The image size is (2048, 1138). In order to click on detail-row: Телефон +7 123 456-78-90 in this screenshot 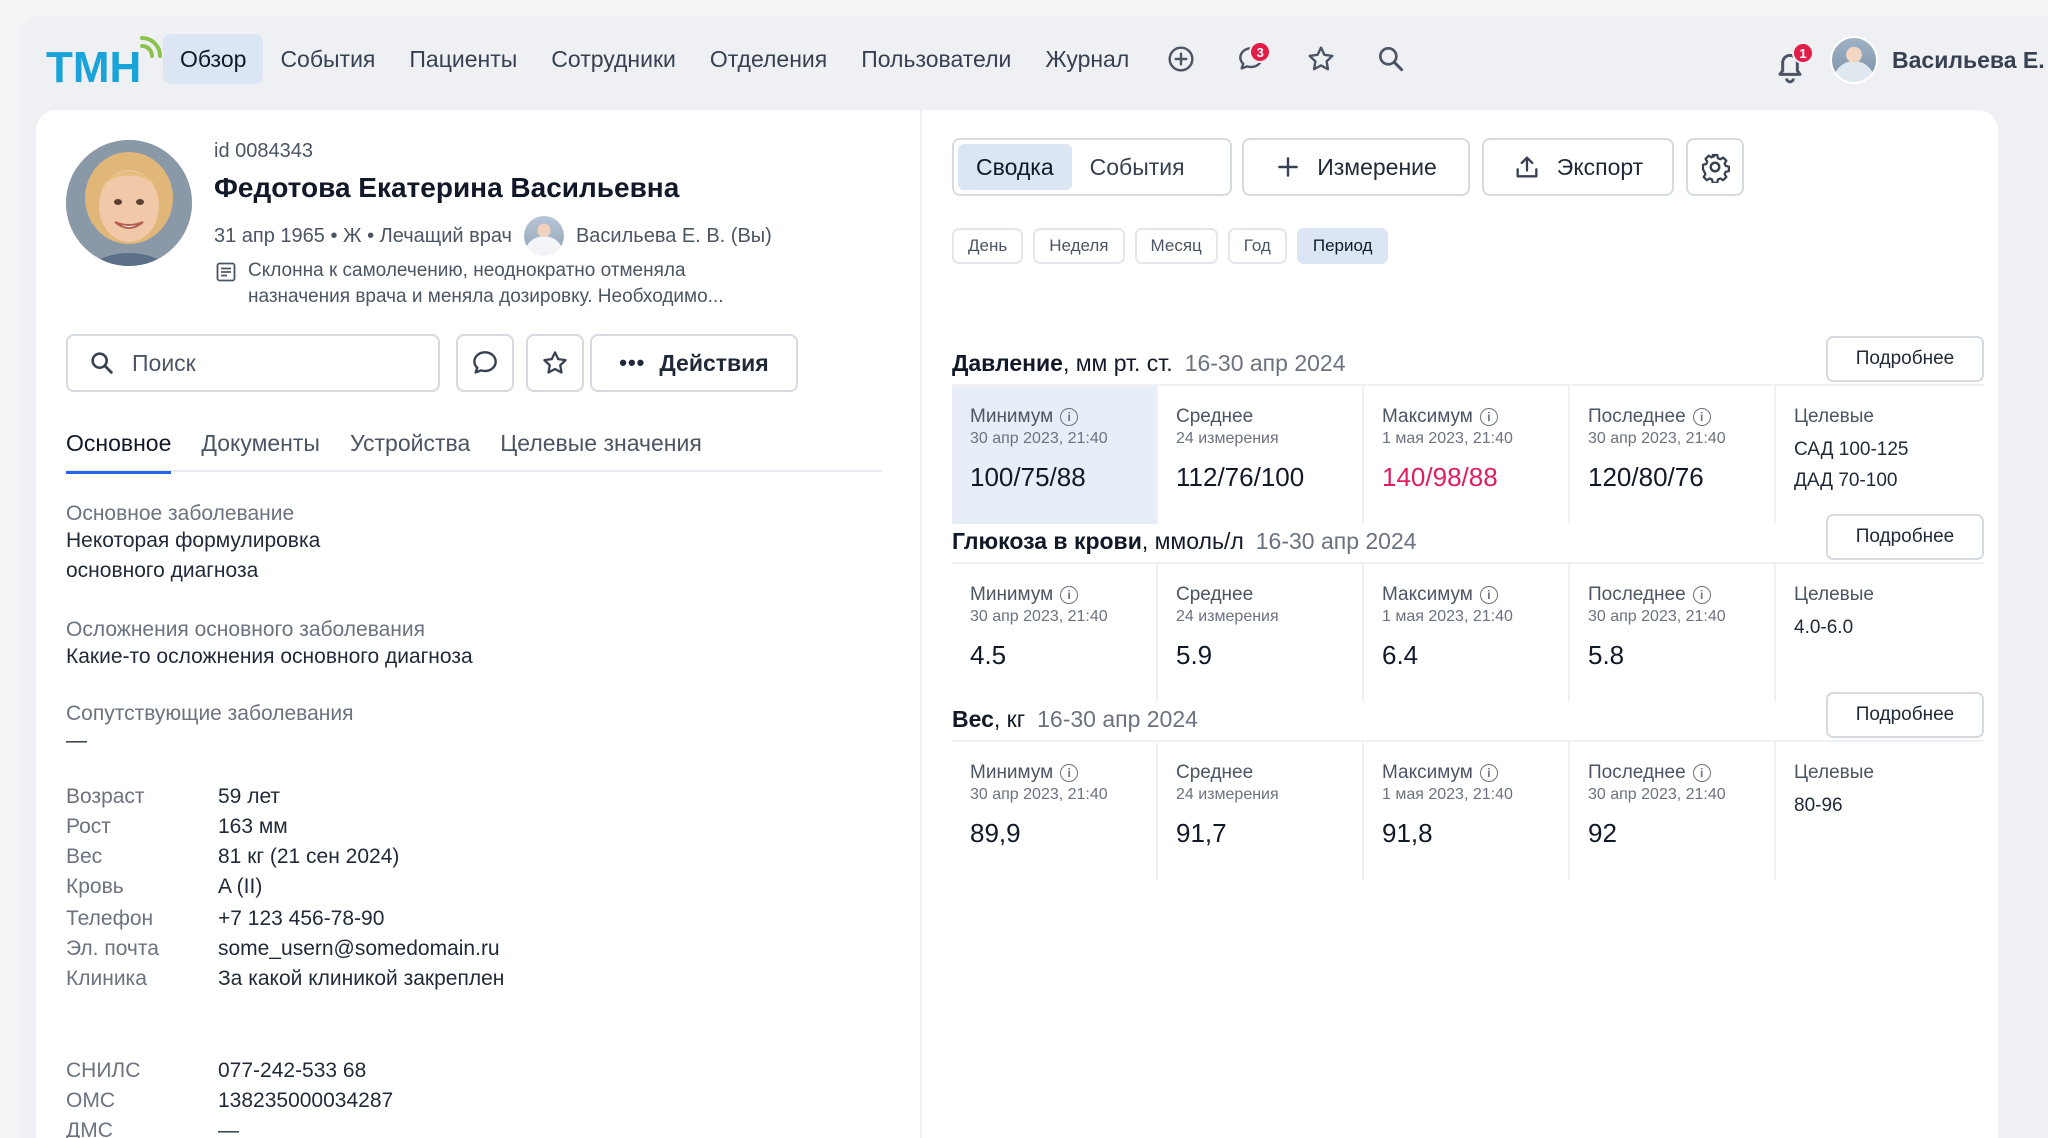, I will do `click(366, 919)`.